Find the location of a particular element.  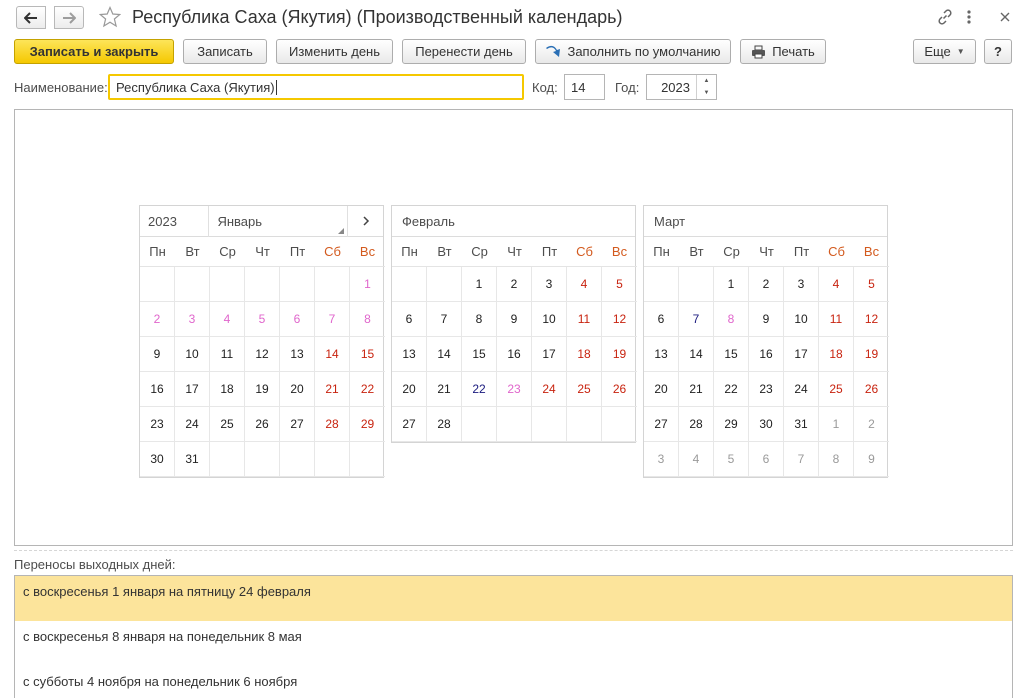

link-icon is located at coordinates (945, 17).